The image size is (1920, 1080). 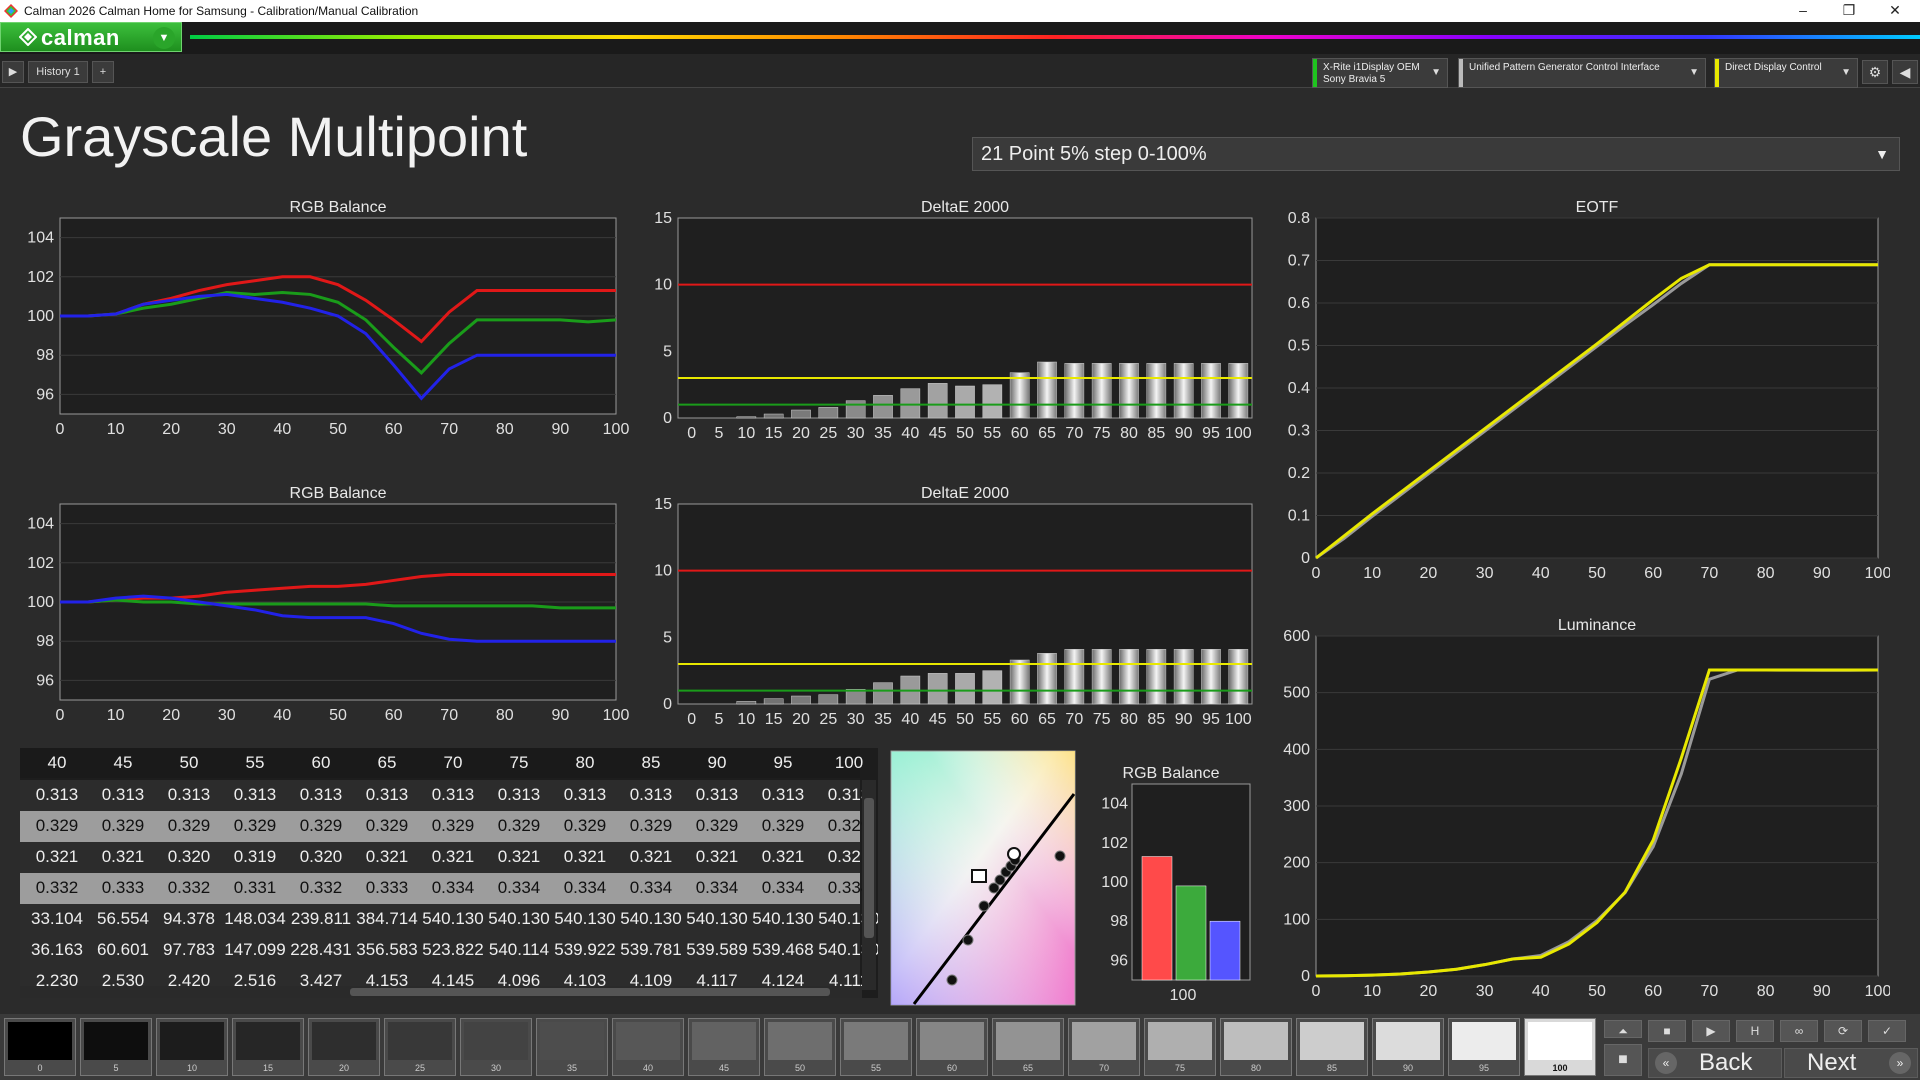 I want to click on preset-dropdown: 21 Point 5% step 0-100% ▼, so click(x=1436, y=154).